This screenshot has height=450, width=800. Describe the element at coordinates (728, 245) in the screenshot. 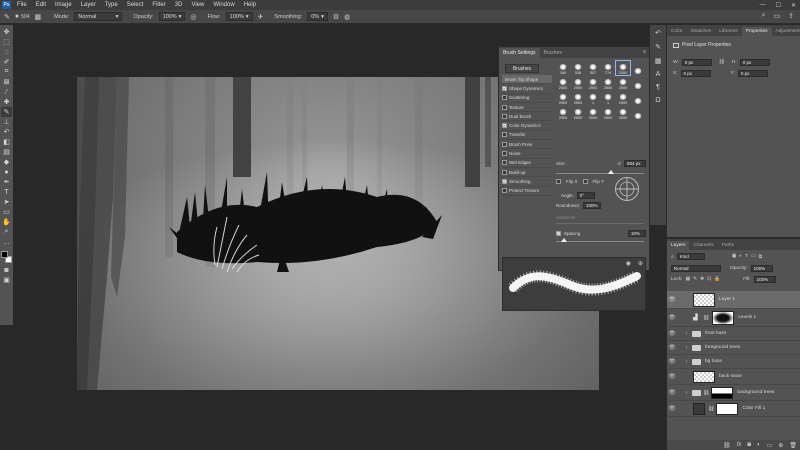

I see `tab-paths: Paths` at that location.